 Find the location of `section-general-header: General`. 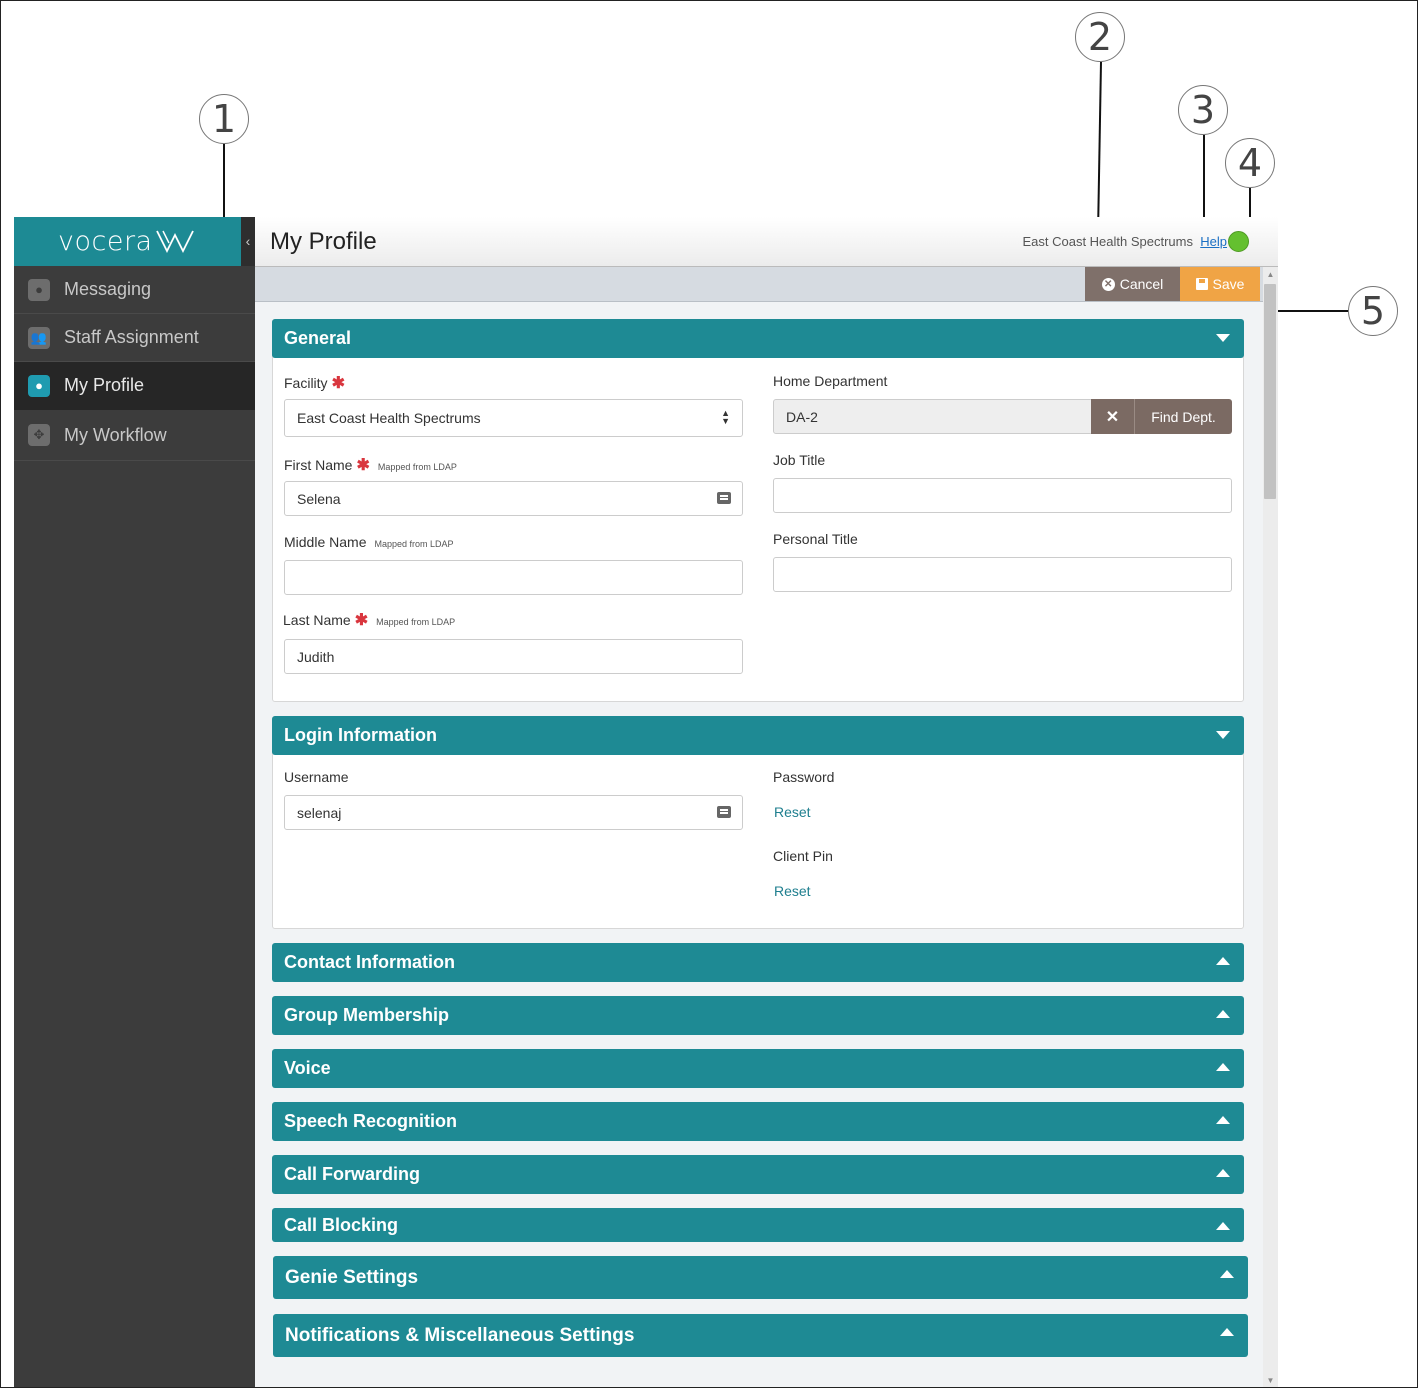

section-general-header: General is located at coordinates (758, 338).